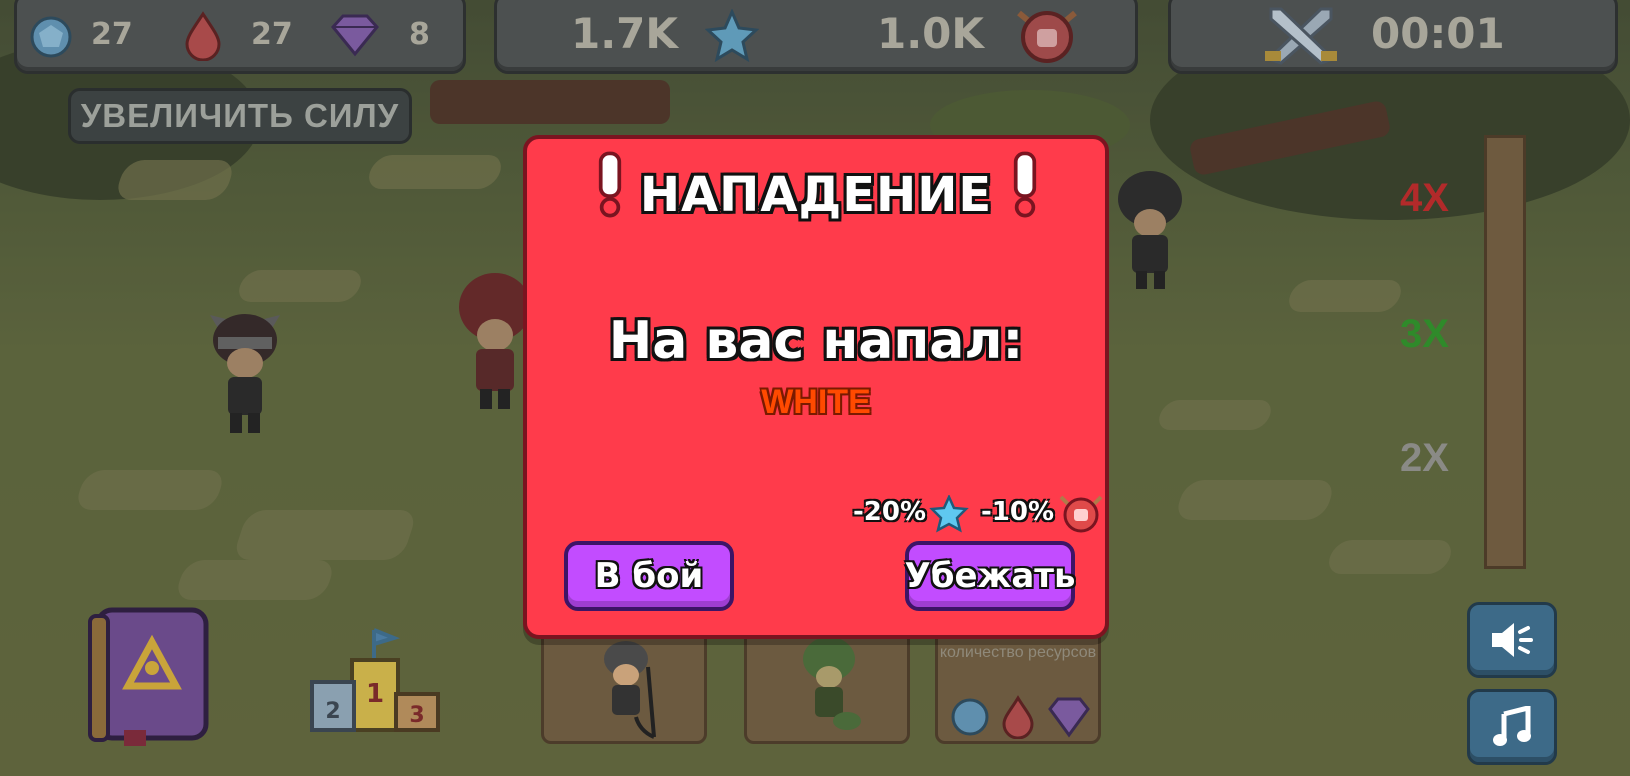 The height and width of the screenshot is (776, 1630). Describe the element at coordinates (203, 36) in the screenshot. I see `blood-drop-icon` at that location.